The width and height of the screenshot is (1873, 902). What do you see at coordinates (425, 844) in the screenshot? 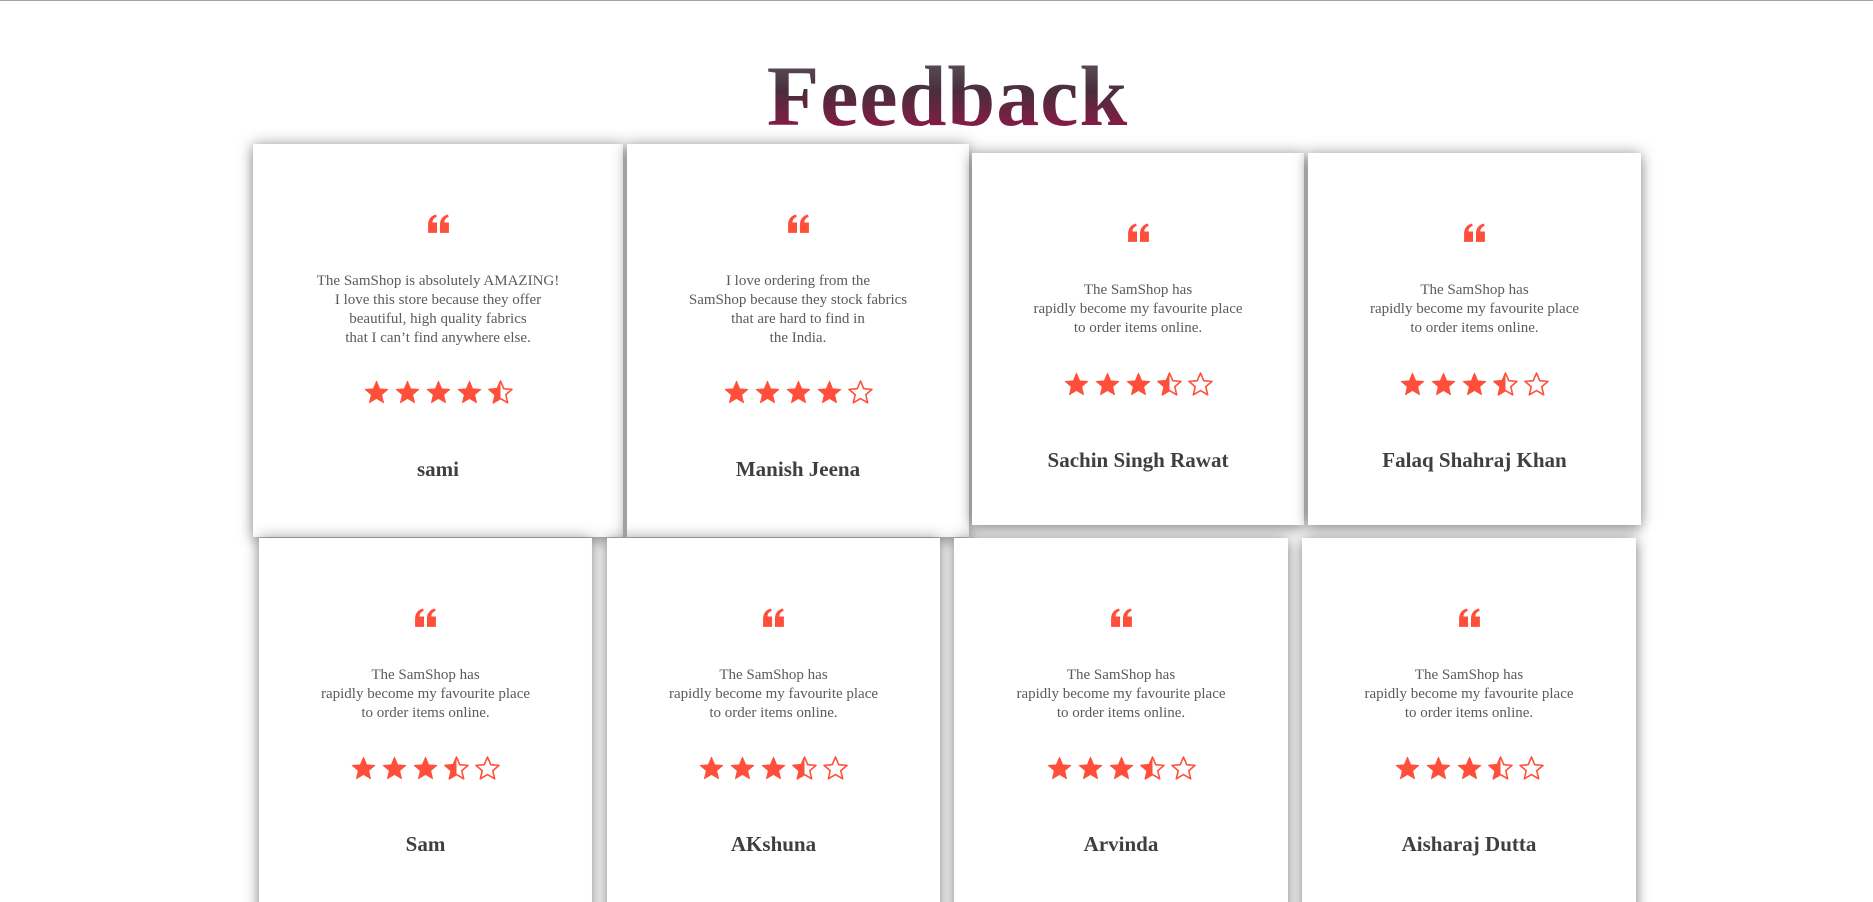
I see `reviewer-name: Sam` at bounding box center [425, 844].